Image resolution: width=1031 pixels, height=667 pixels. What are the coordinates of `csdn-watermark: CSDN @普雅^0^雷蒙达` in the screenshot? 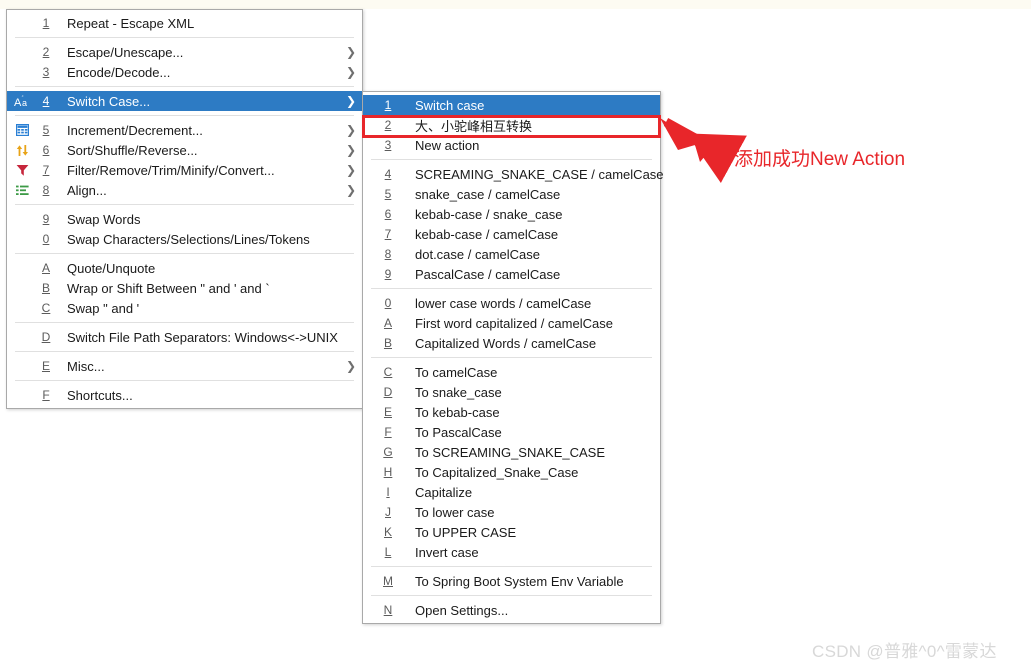 It's located at (904, 651).